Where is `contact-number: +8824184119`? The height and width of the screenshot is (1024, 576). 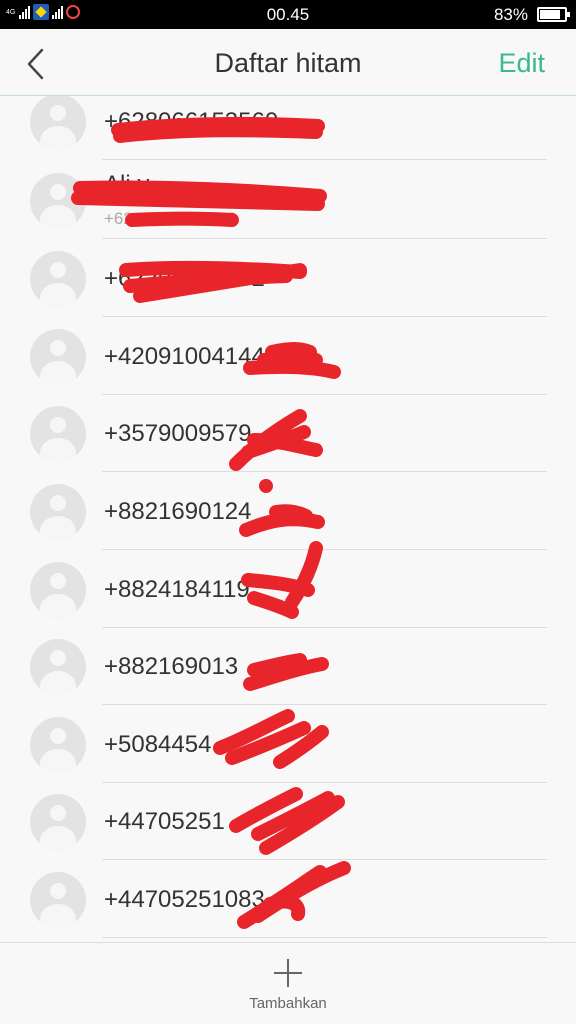
contact-number: +8824184119 is located at coordinates (177, 589).